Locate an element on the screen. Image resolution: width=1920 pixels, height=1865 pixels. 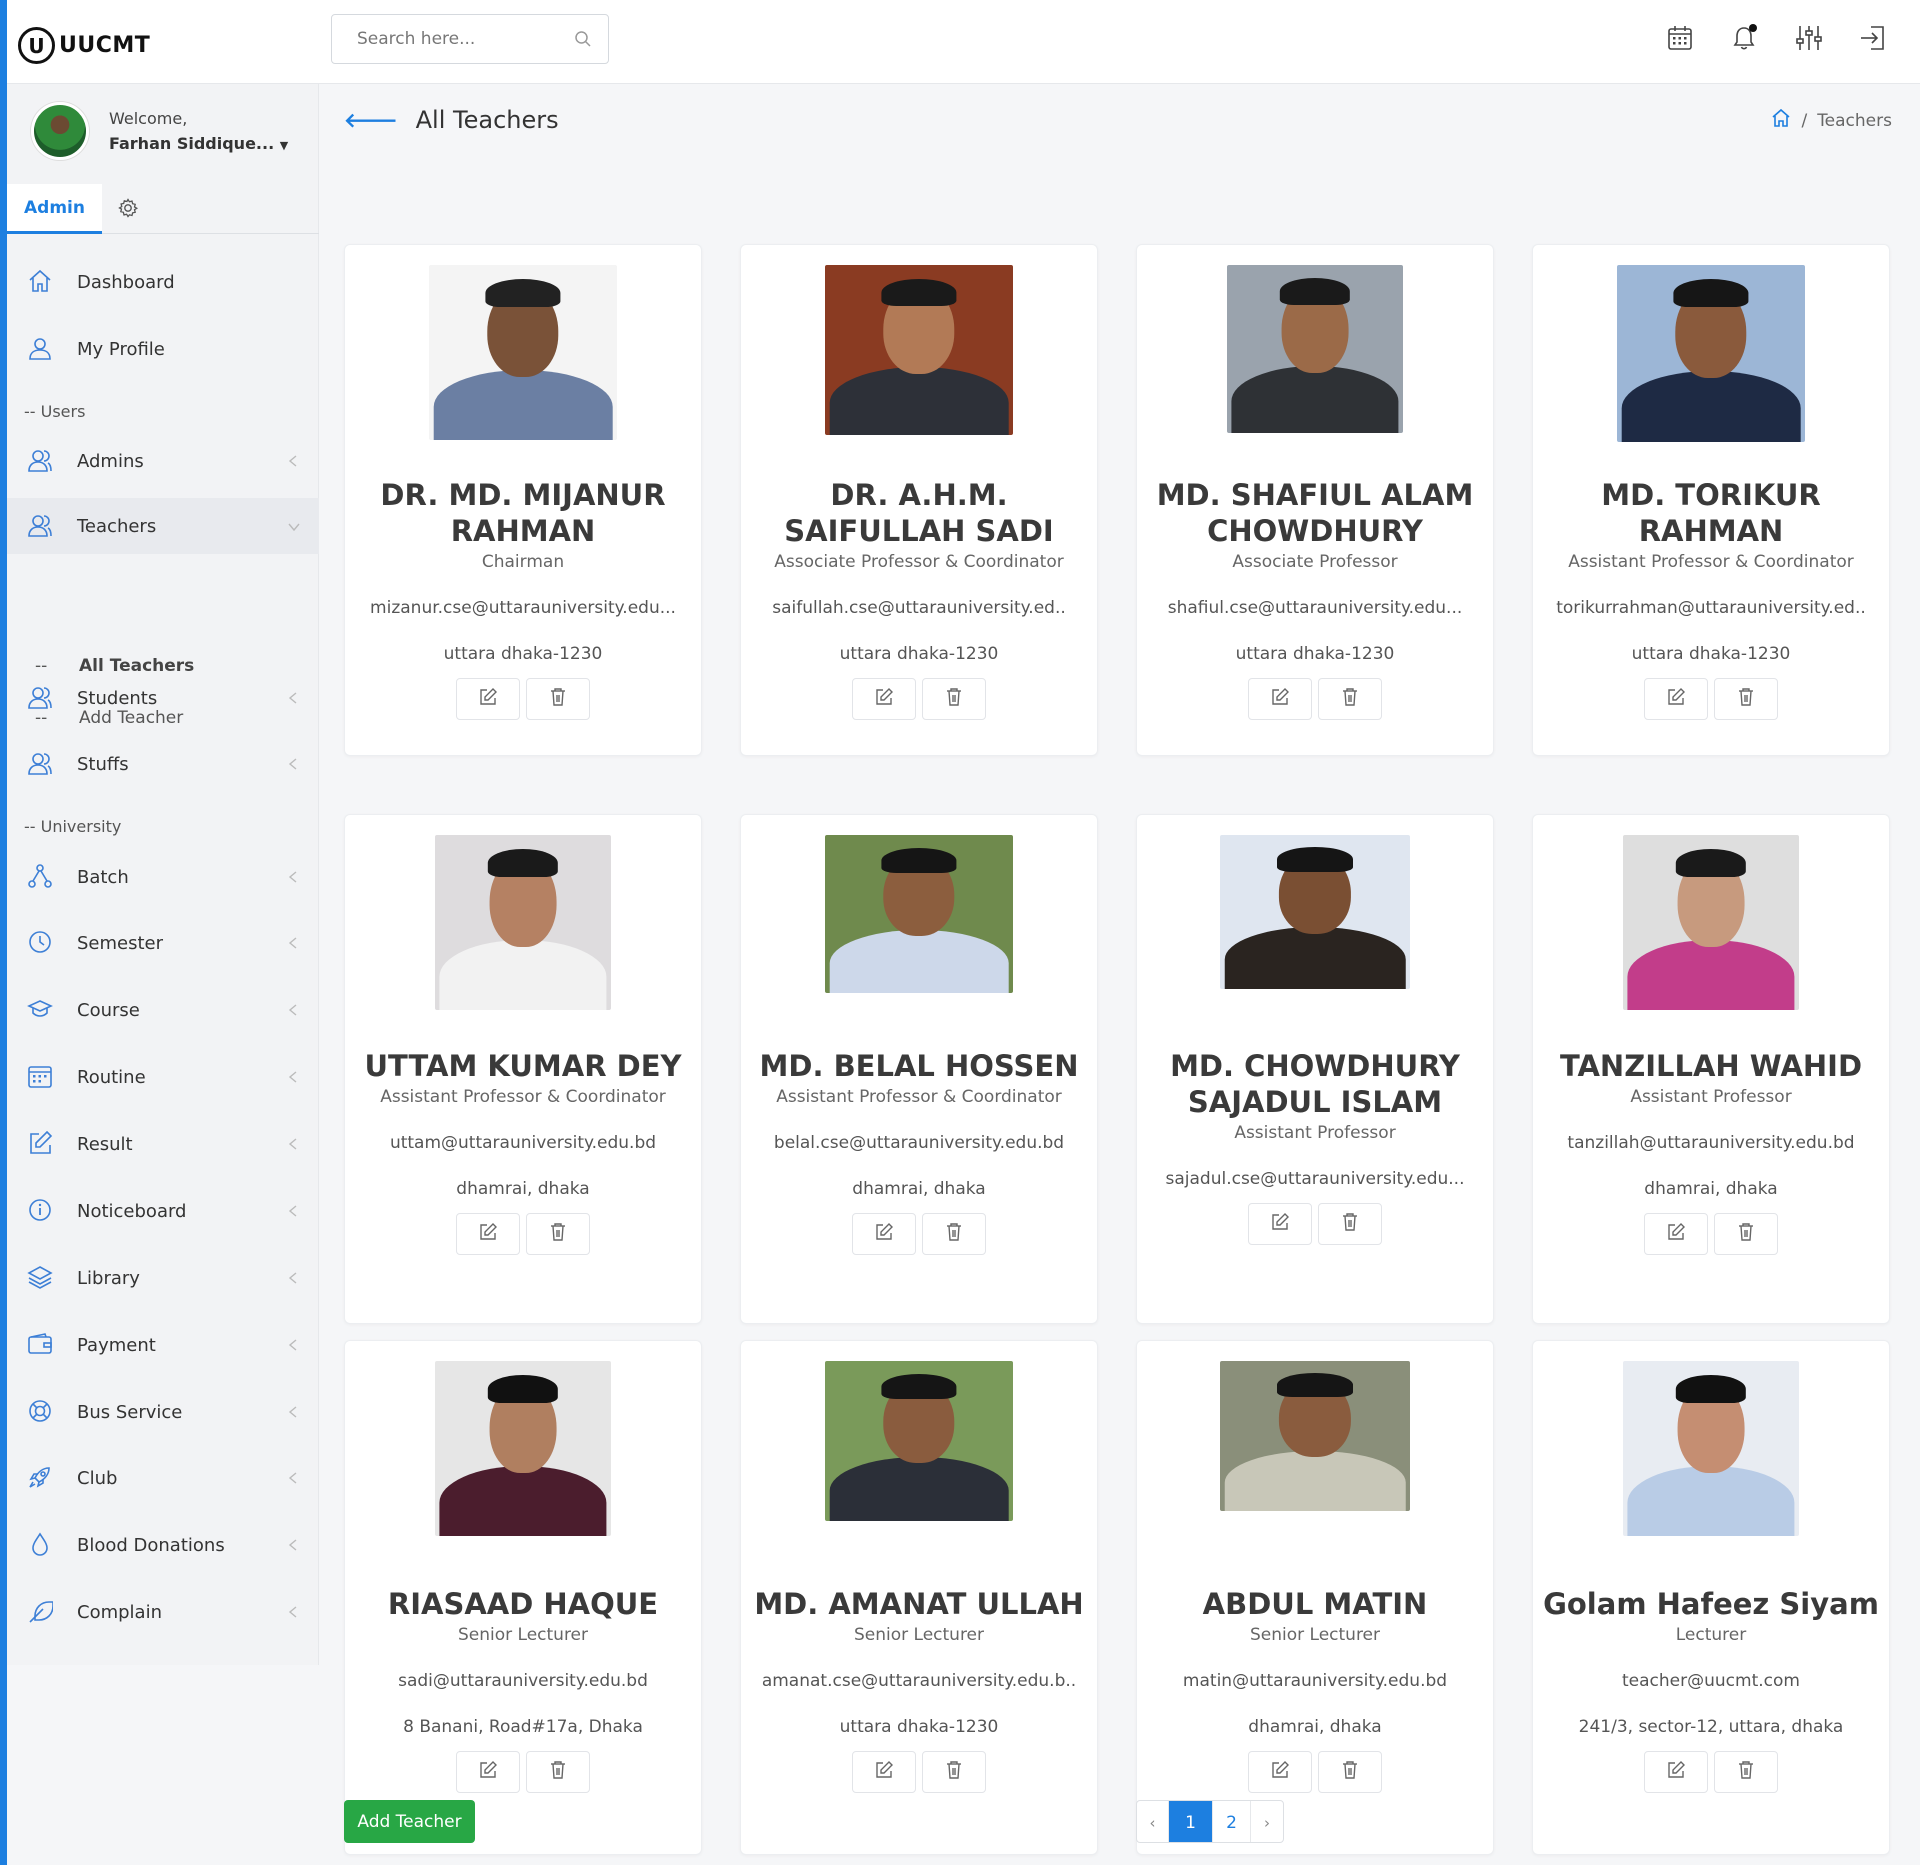
sidebar-item-label: Library is located at coordinates (108, 1278).